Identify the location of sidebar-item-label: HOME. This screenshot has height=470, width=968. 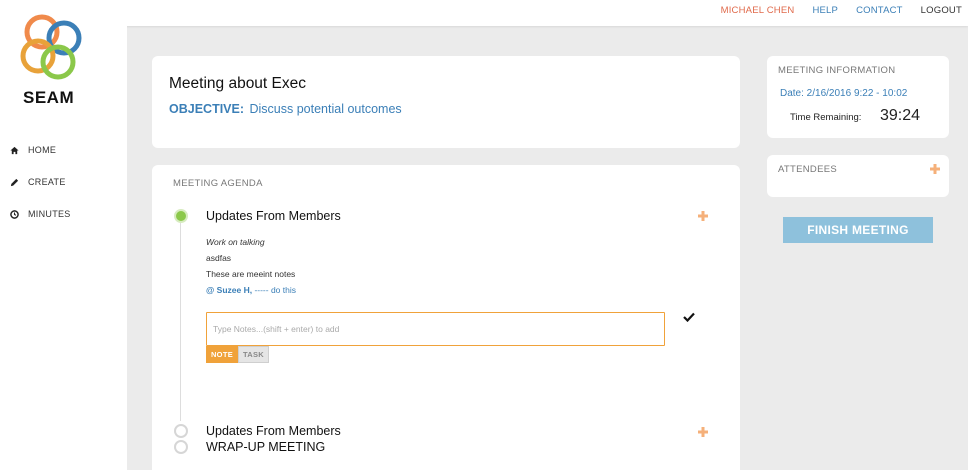
(42, 150).